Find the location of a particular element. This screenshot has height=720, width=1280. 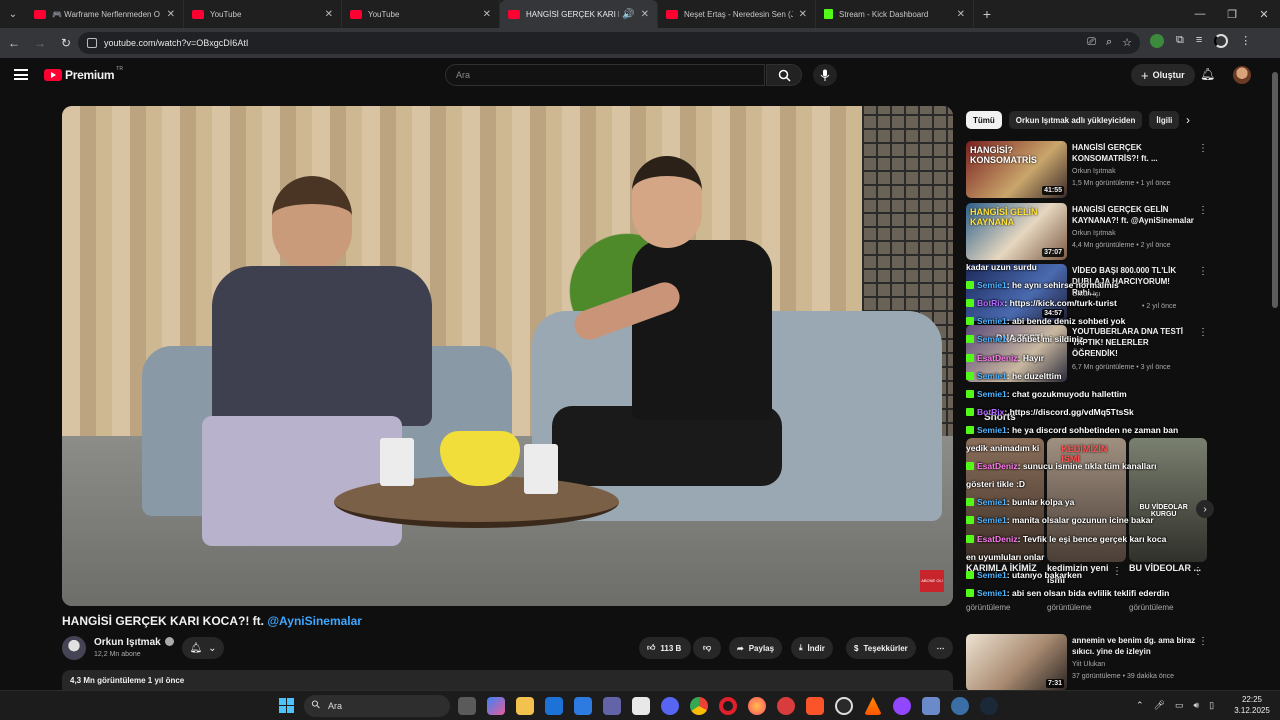

browser-tab: Stream - Kick Dashboard ✕ is located at coordinates (895, 14).